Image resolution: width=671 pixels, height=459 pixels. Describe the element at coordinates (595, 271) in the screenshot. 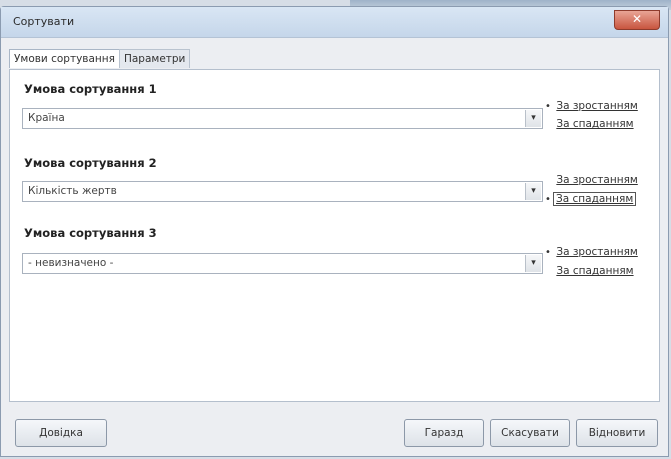

I see `condition-3-descending-label: За спаданням` at that location.